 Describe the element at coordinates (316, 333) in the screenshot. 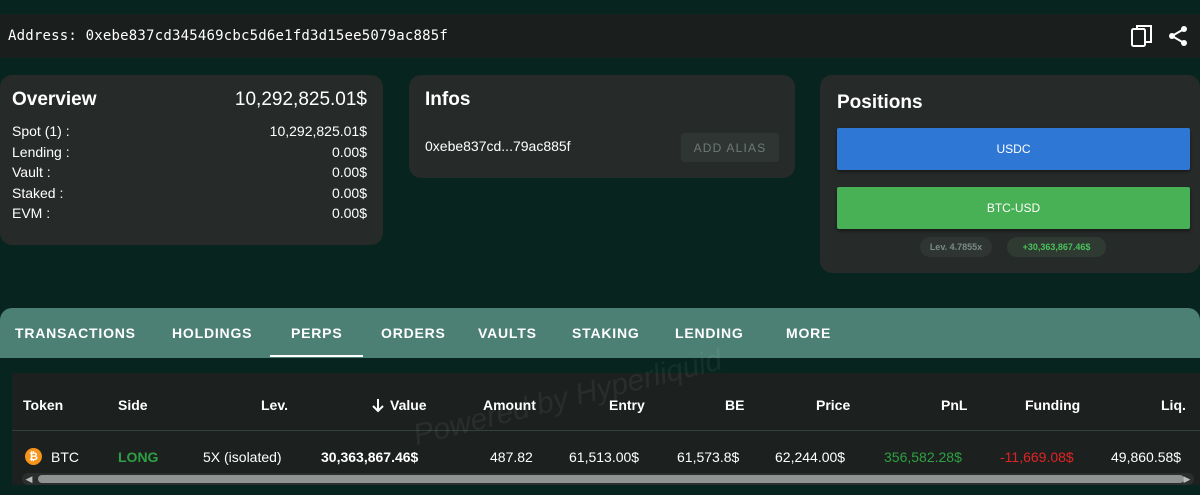

I see `tab-perps: PERPS` at that location.